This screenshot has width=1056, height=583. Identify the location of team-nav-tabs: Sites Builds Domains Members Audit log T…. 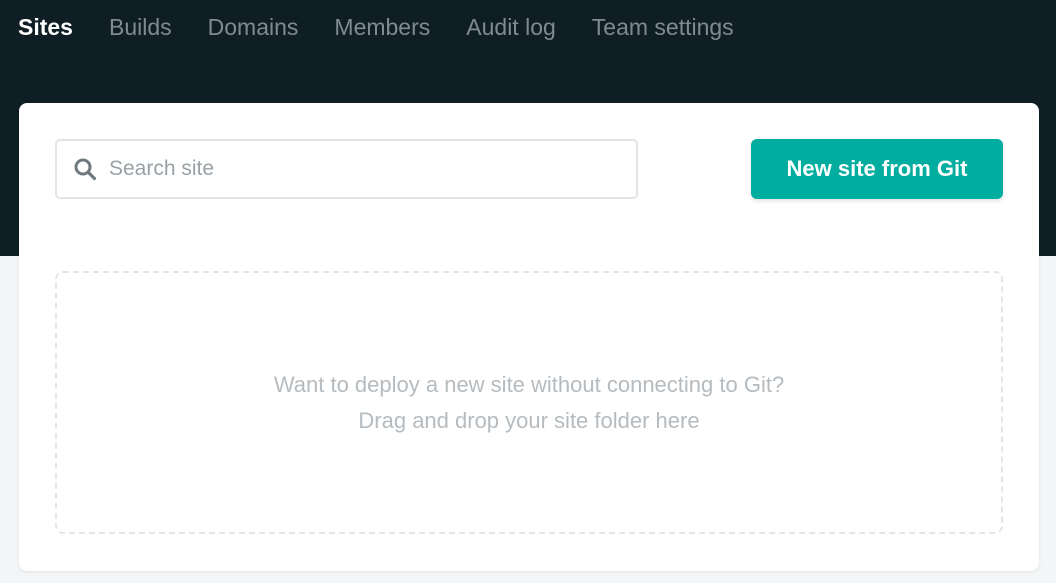
(376, 27).